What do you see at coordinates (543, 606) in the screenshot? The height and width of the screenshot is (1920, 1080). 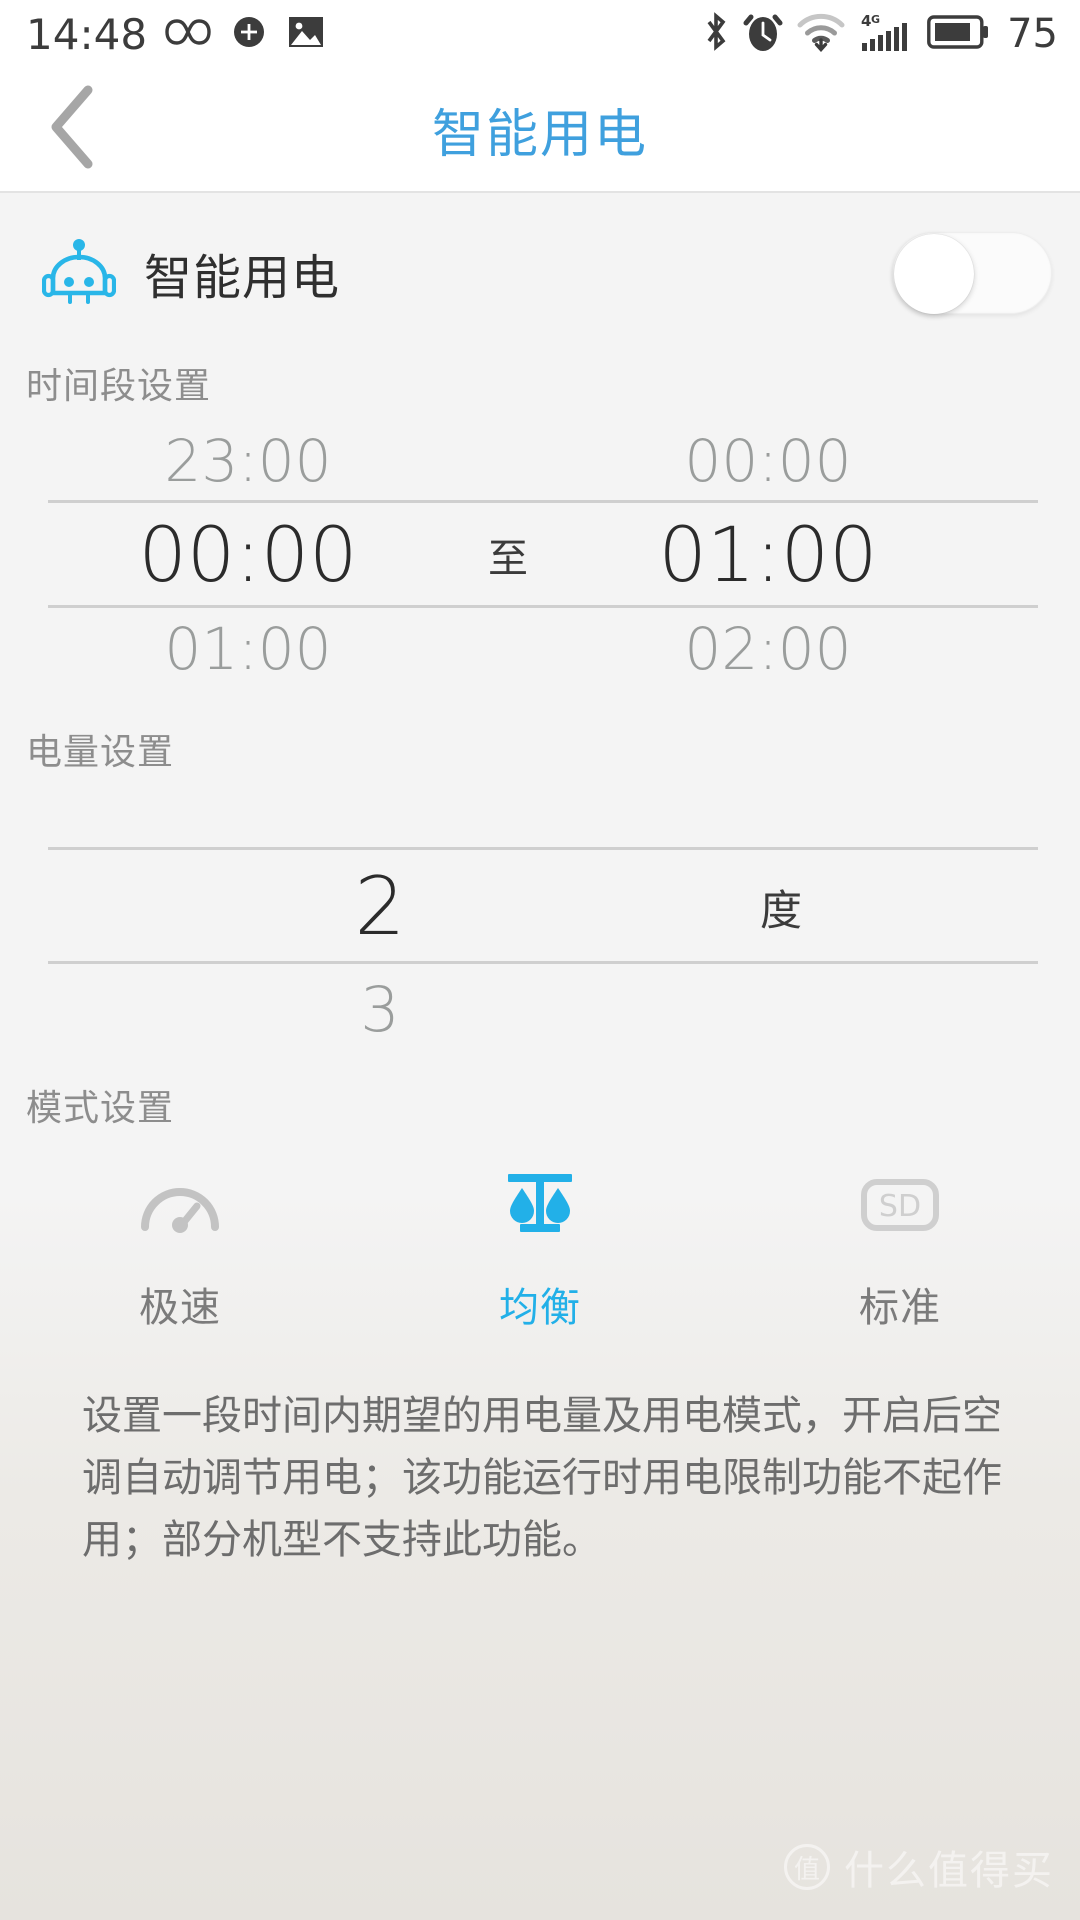 I see `time-picker-divider-bottom` at bounding box center [543, 606].